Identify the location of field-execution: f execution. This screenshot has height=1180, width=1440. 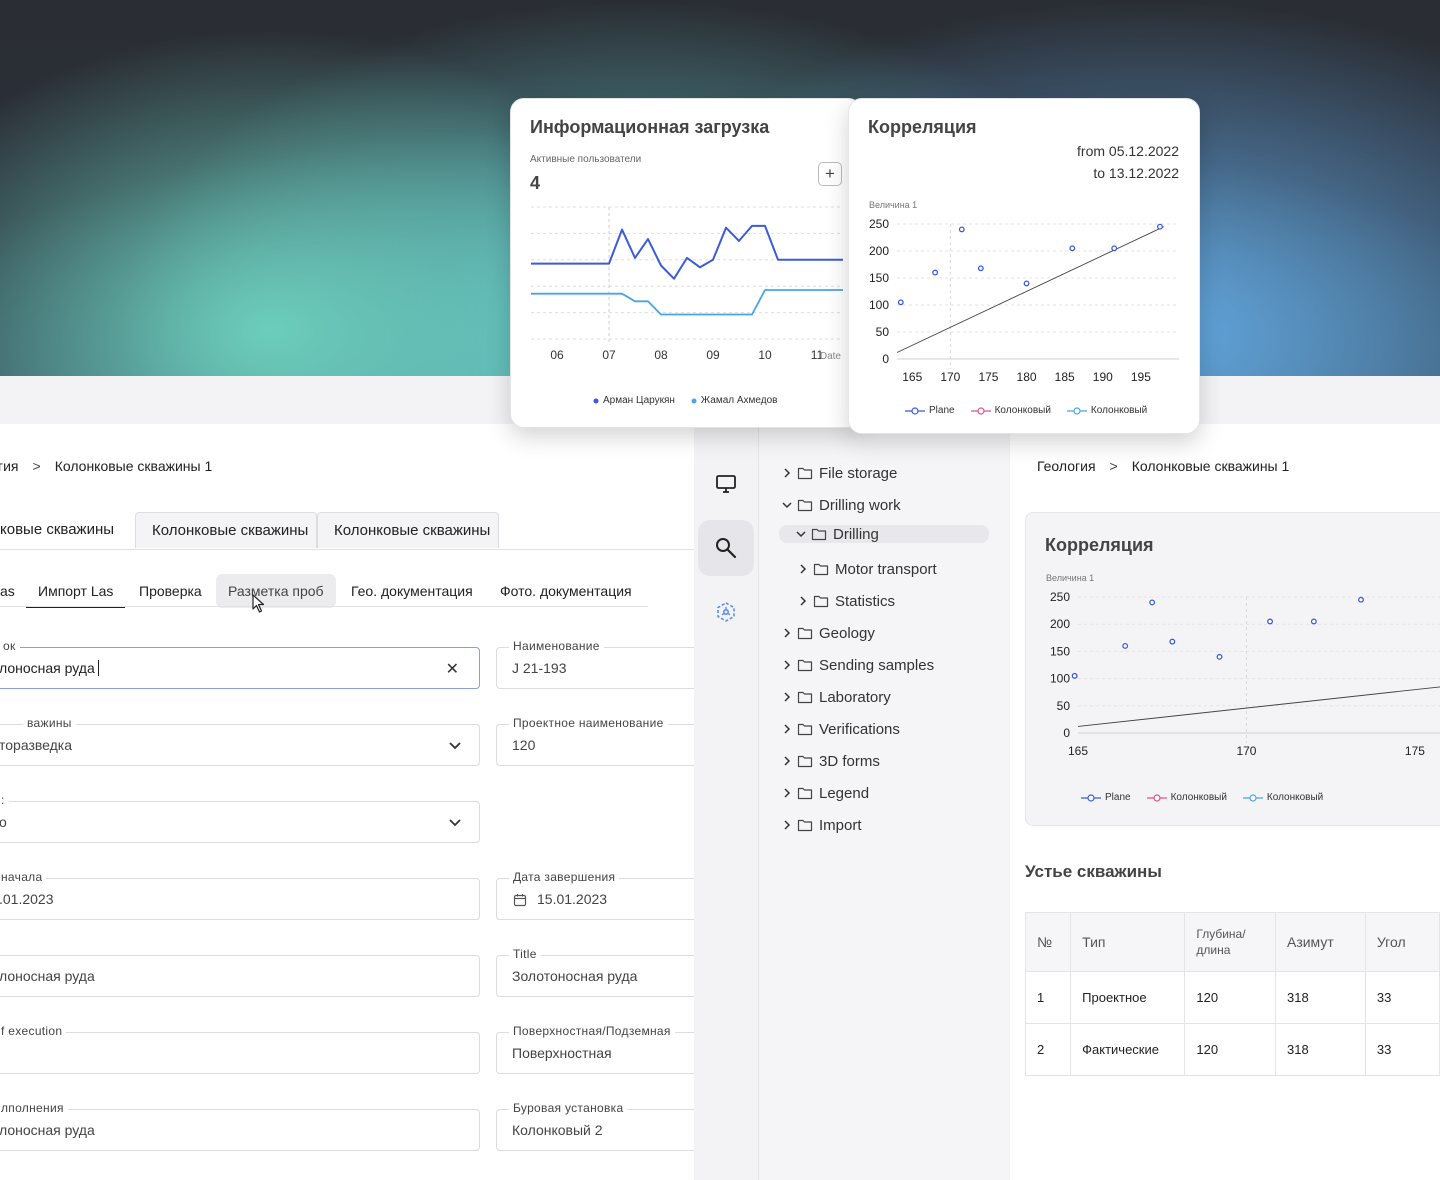
(240, 1049).